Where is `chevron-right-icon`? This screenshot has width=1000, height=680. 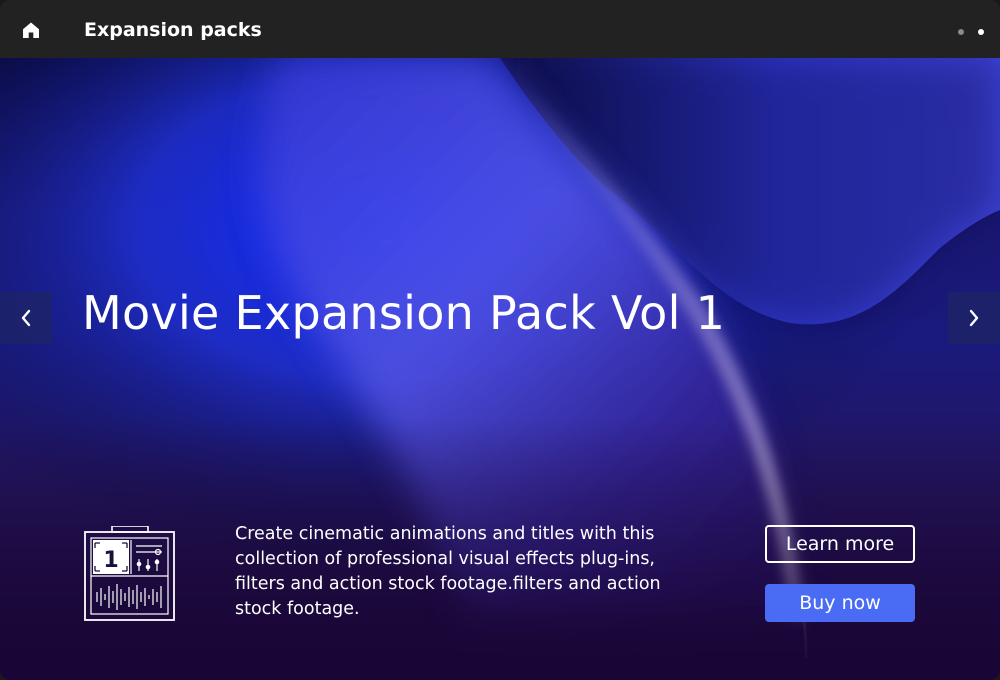
chevron-right-icon is located at coordinates (974, 318).